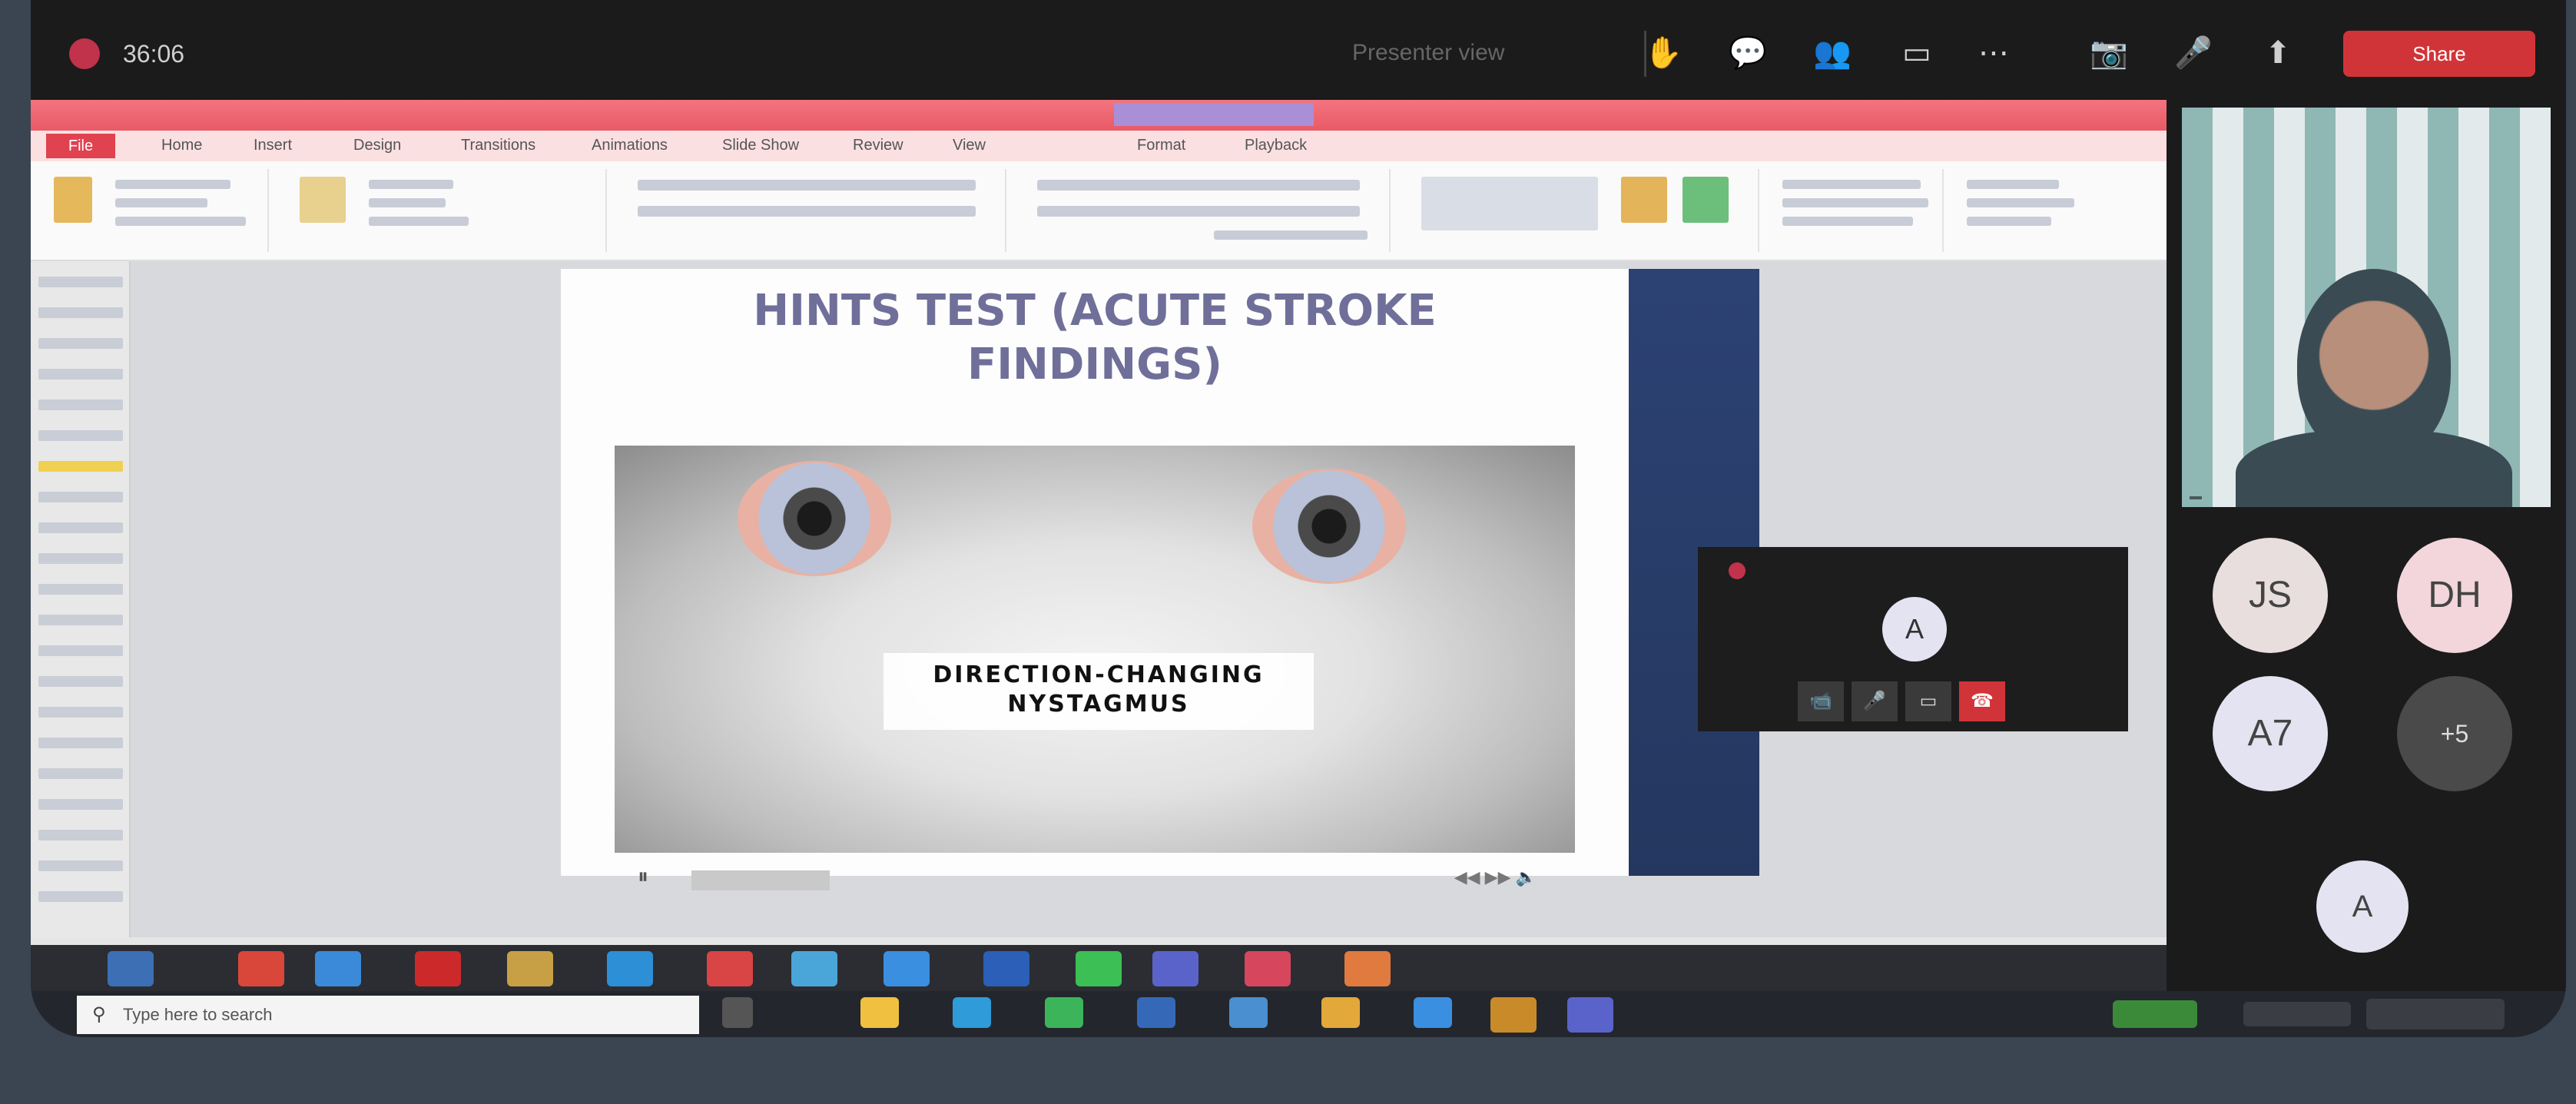  What do you see at coordinates (1917, 53) in the screenshot?
I see `view-layout-icon: ▭` at bounding box center [1917, 53].